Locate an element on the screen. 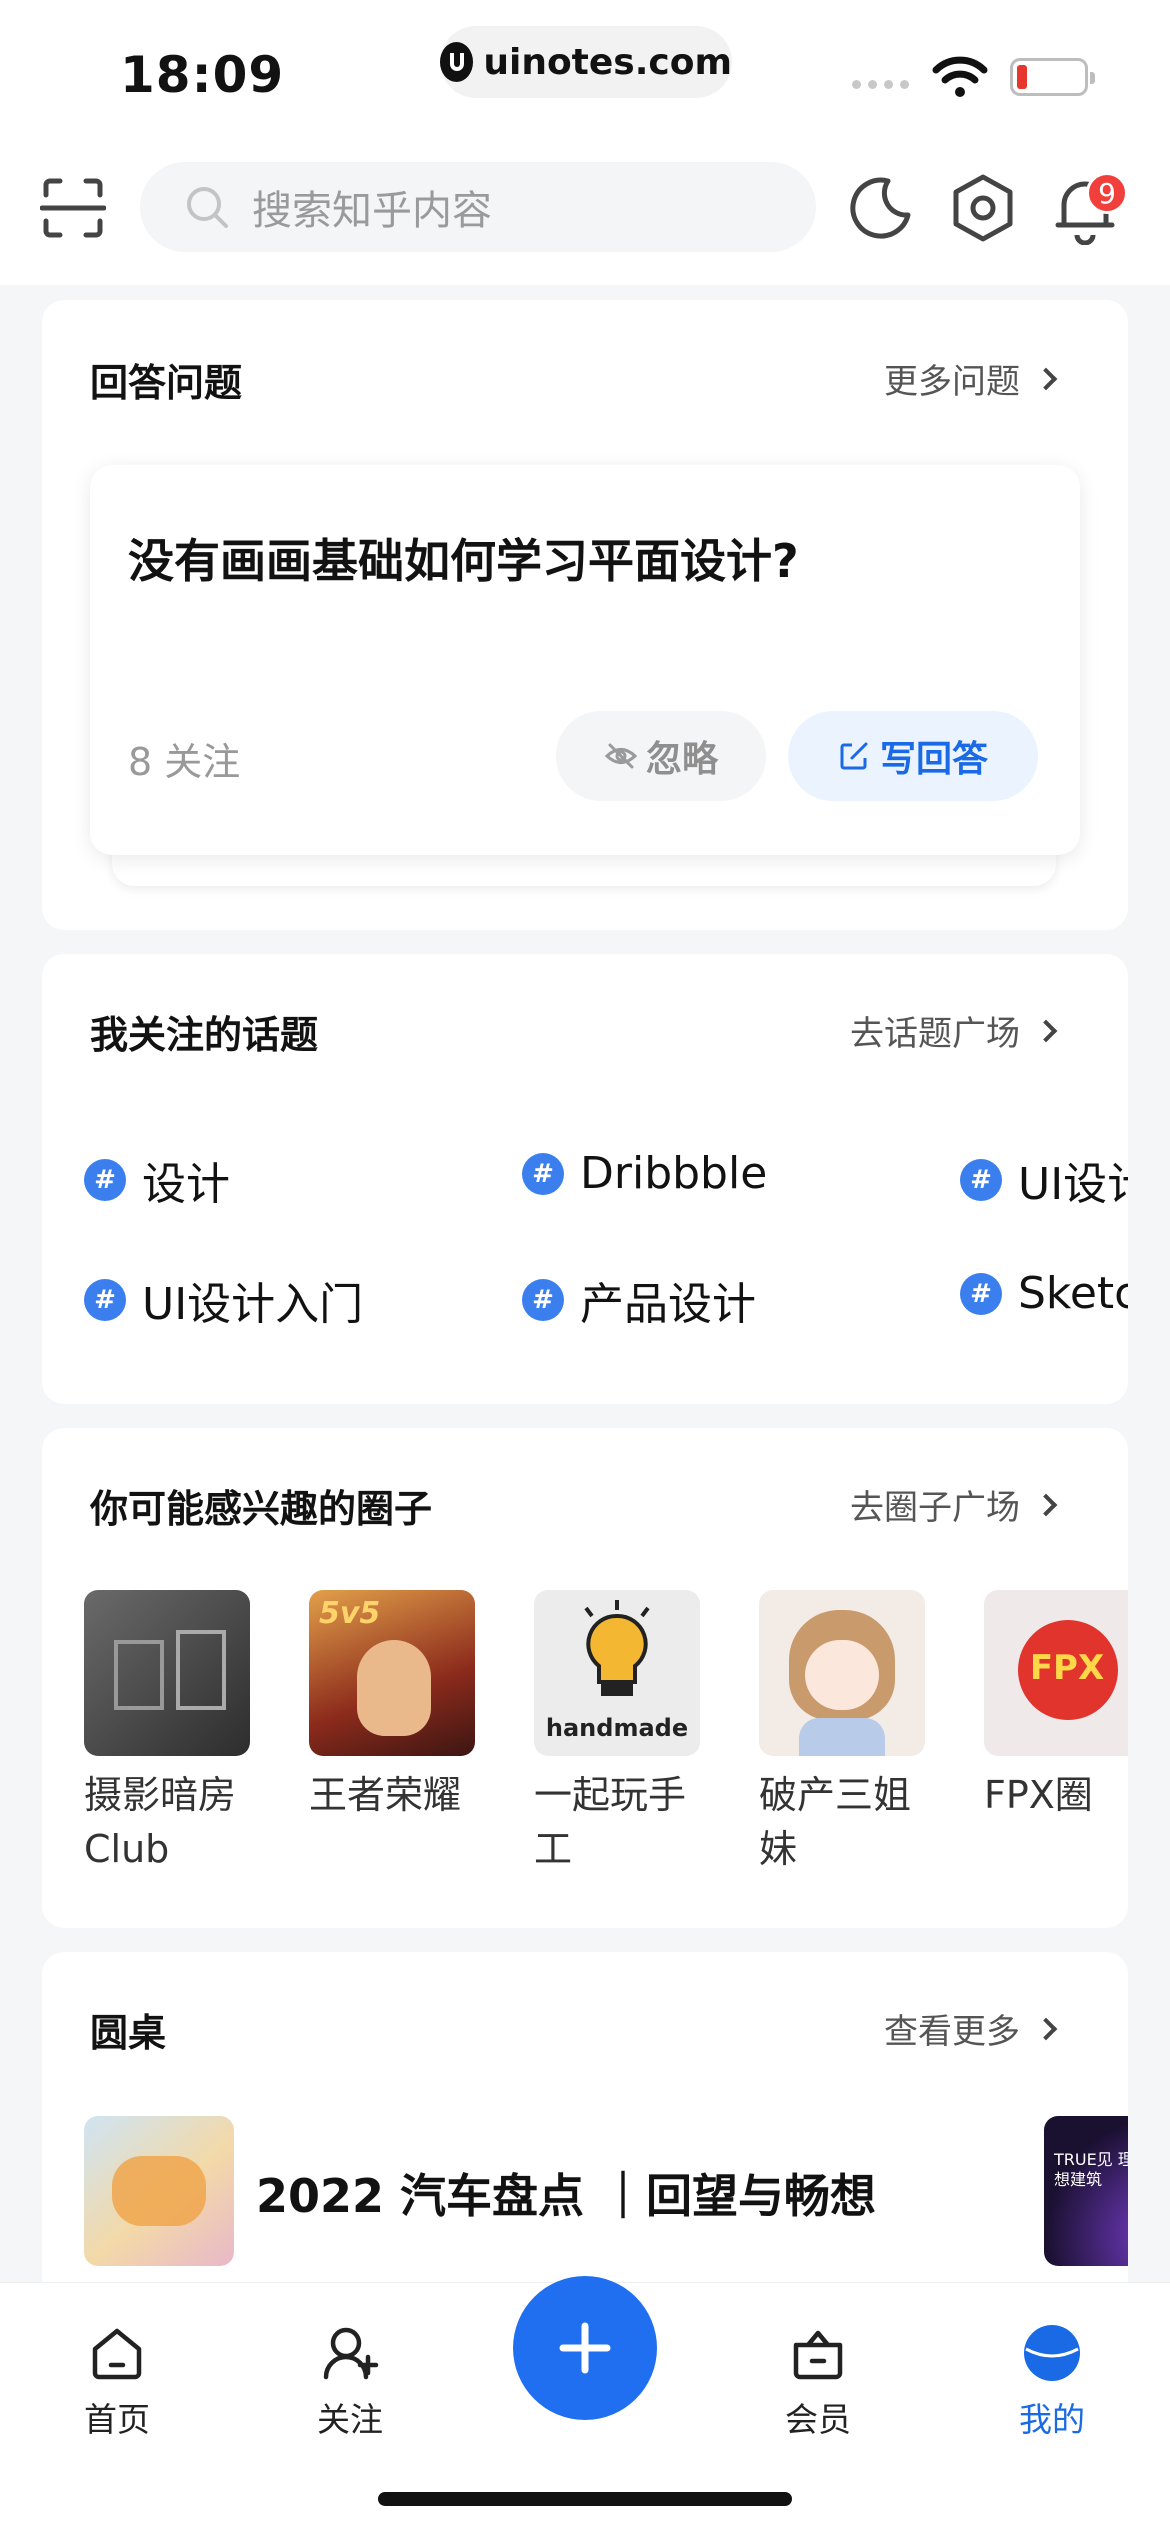 The width and height of the screenshot is (1170, 2532). follow-user-icon is located at coordinates (351, 2353).